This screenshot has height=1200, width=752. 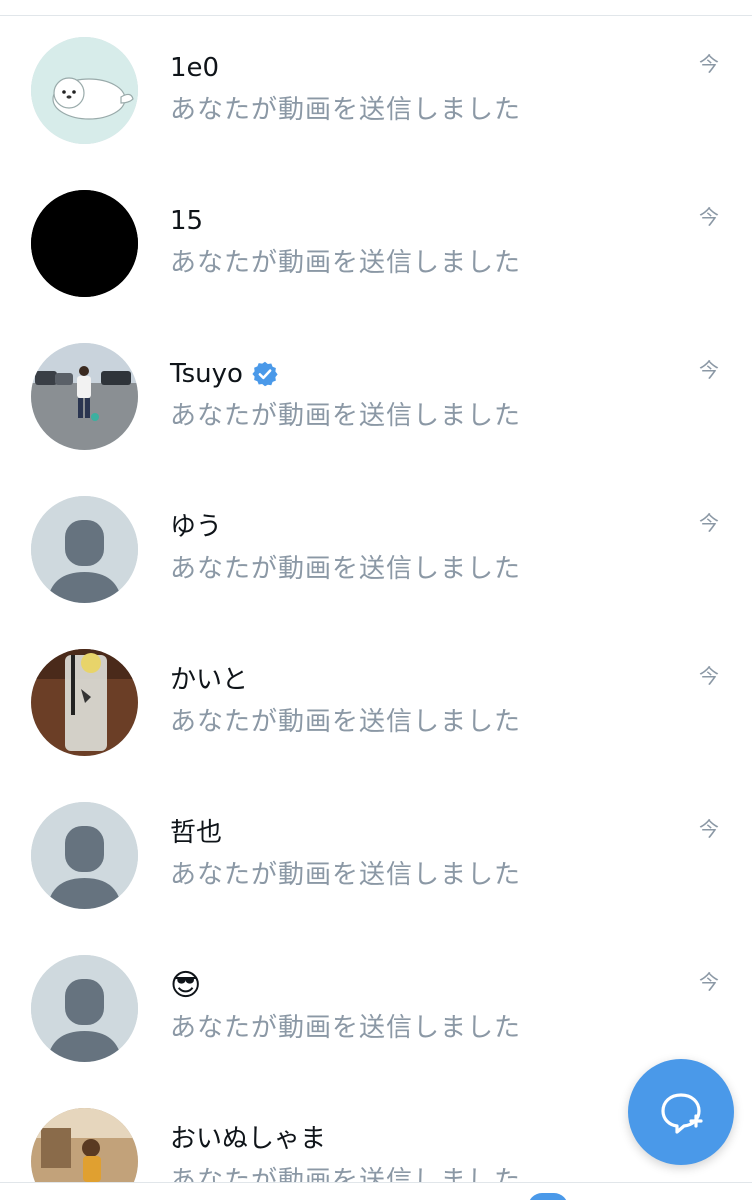 What do you see at coordinates (376, 92) in the screenshot?
I see `conversation-row: 1e0 あなたが動画を送信しました 今` at bounding box center [376, 92].